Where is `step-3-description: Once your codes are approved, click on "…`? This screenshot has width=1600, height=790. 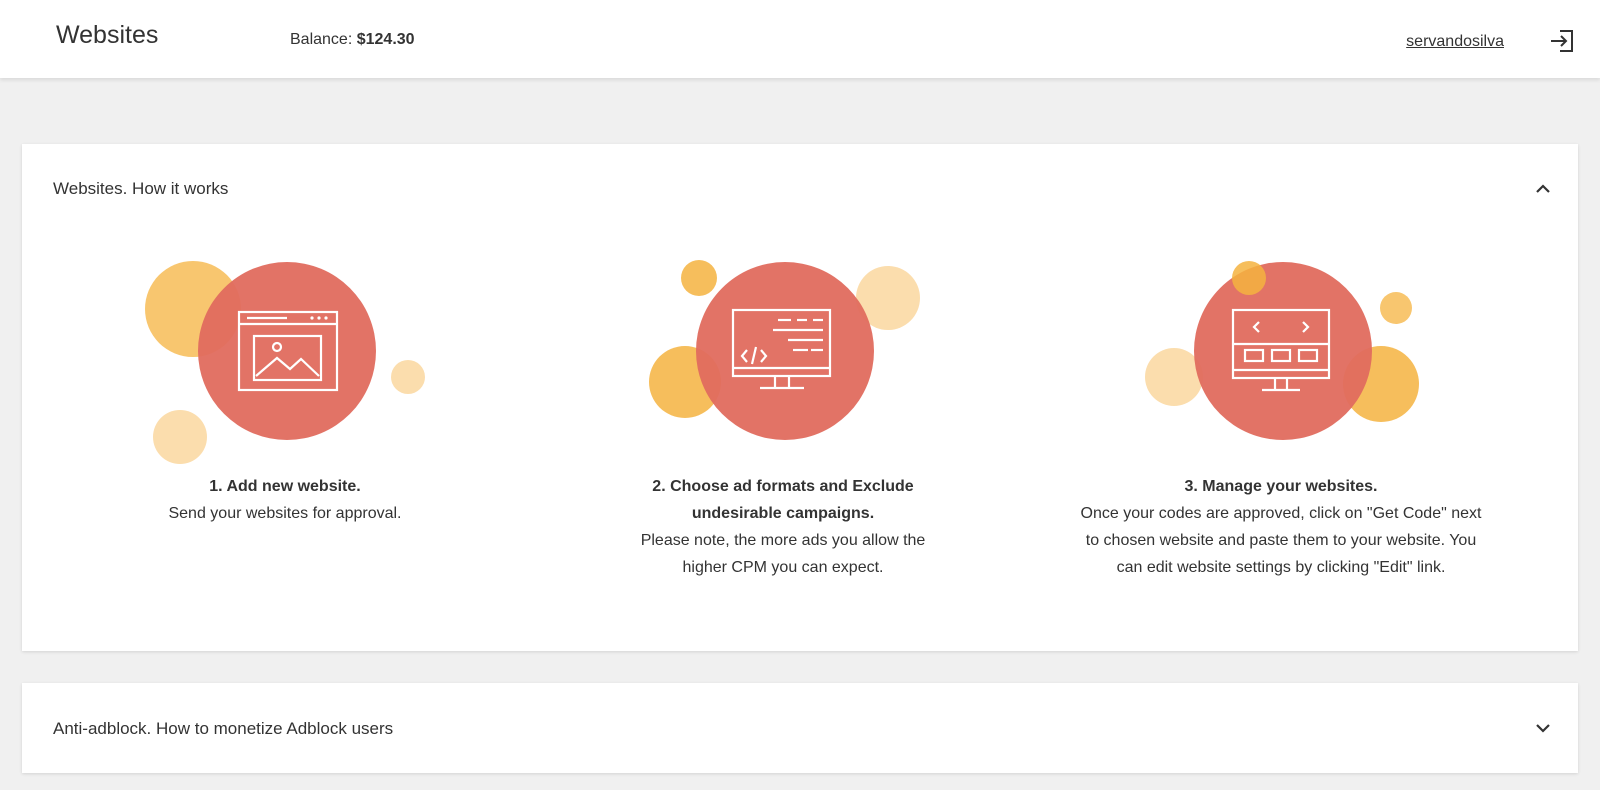 step-3-description: Once your codes are approved, click on "… is located at coordinates (1281, 540).